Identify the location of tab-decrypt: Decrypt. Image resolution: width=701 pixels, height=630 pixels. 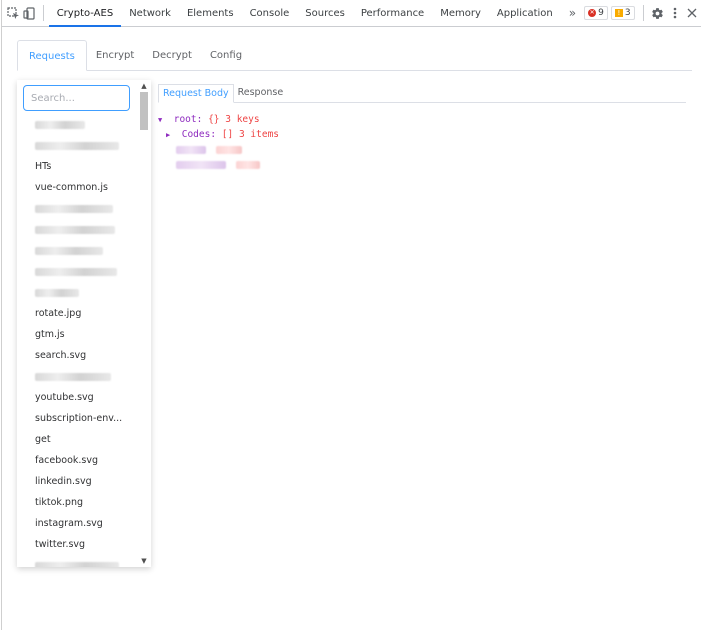
(172, 55).